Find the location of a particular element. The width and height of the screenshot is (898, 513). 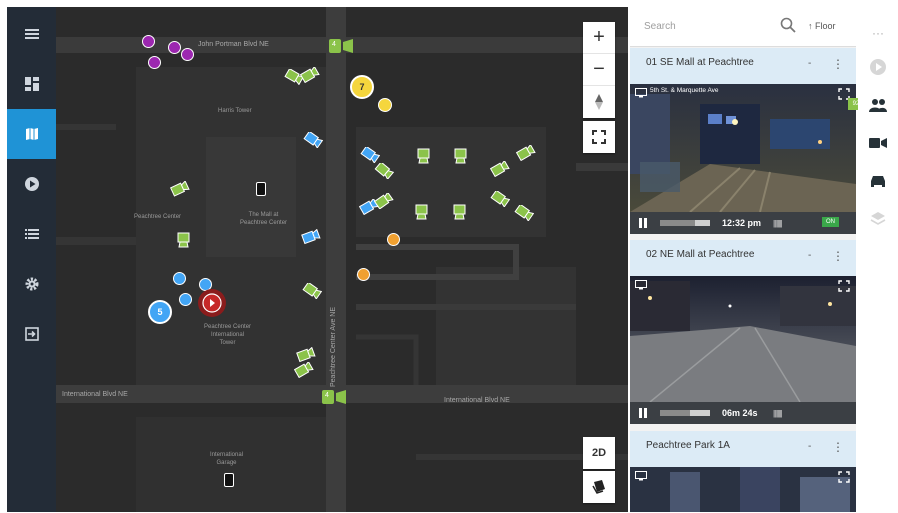

search-icon is located at coordinates (788, 25).